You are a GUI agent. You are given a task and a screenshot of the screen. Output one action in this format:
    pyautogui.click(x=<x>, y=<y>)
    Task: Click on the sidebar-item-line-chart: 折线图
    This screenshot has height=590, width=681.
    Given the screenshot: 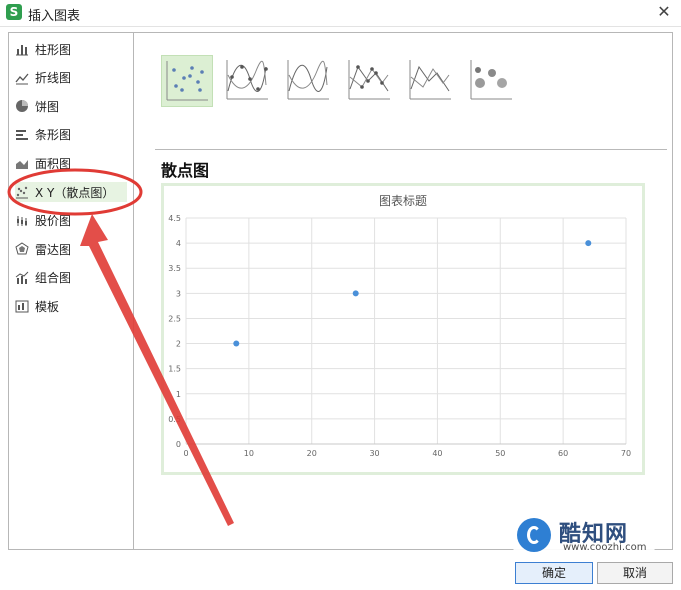 What is the action you would take?
    pyautogui.click(x=71, y=78)
    